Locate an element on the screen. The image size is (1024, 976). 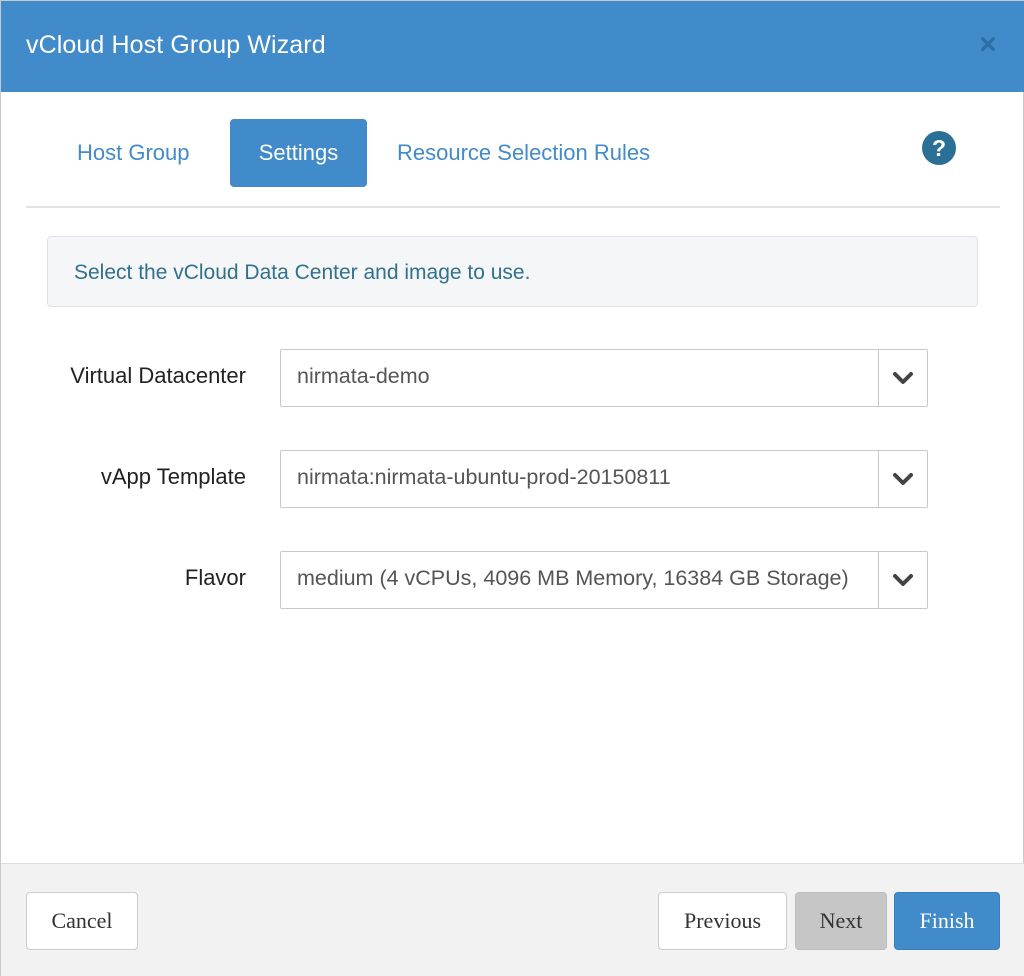
tab-resource-selection-rules: Resource Selection Rules is located at coordinates (523, 153).